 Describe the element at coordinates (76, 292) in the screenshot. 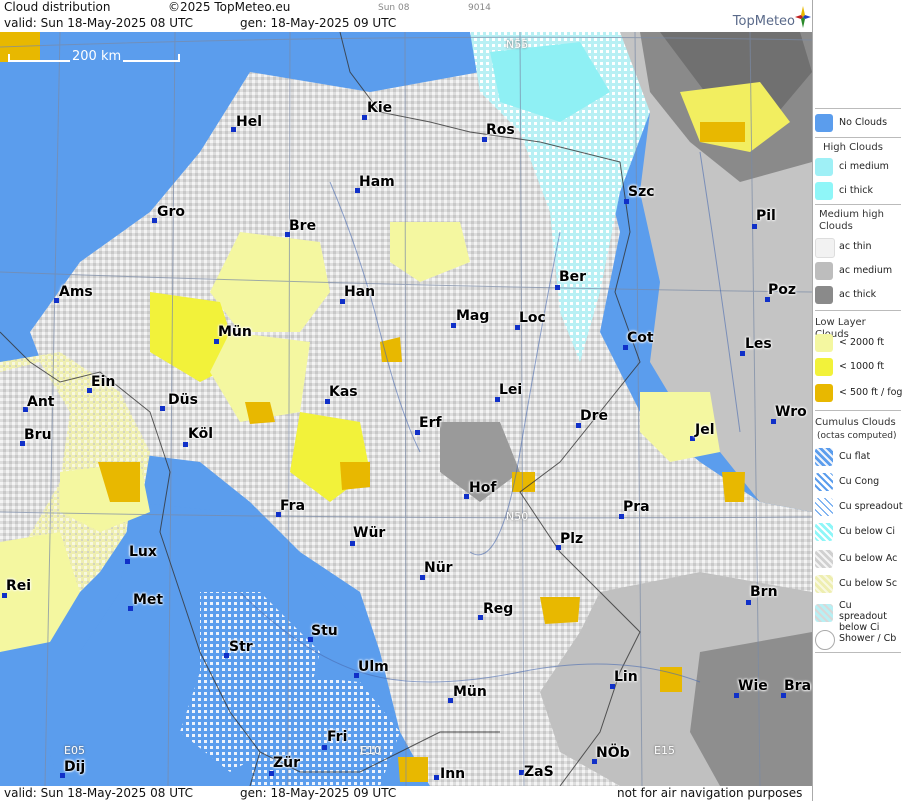

I see `city-label: Ams` at that location.